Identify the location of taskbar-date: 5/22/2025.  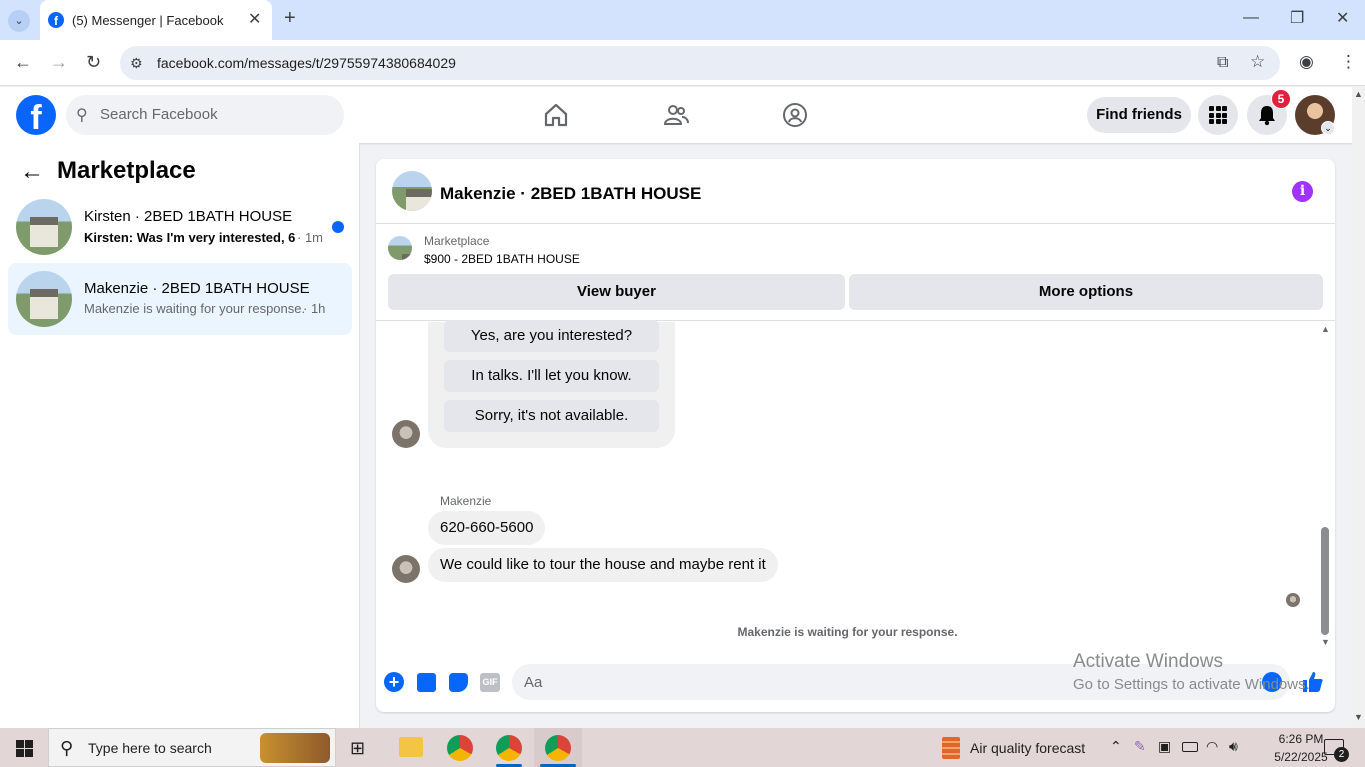
(1301, 757).